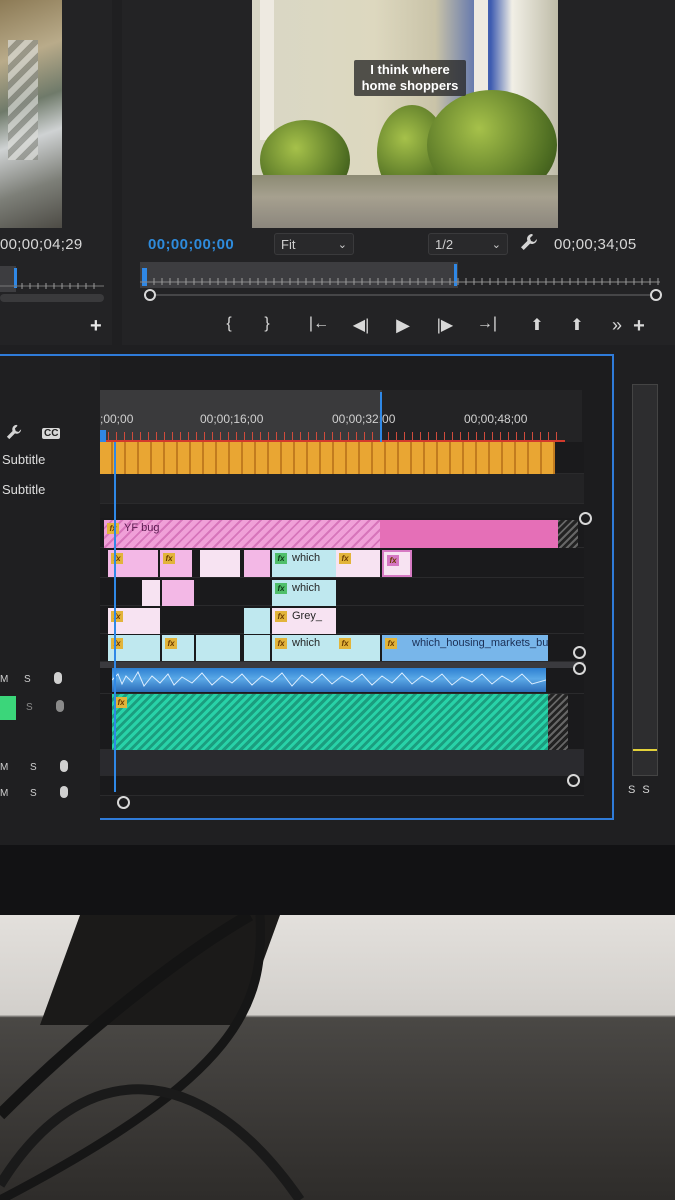 This screenshot has height=1200, width=675. Describe the element at coordinates (232, 419) in the screenshot. I see `ruler-label: 00;00;16;00` at that location.